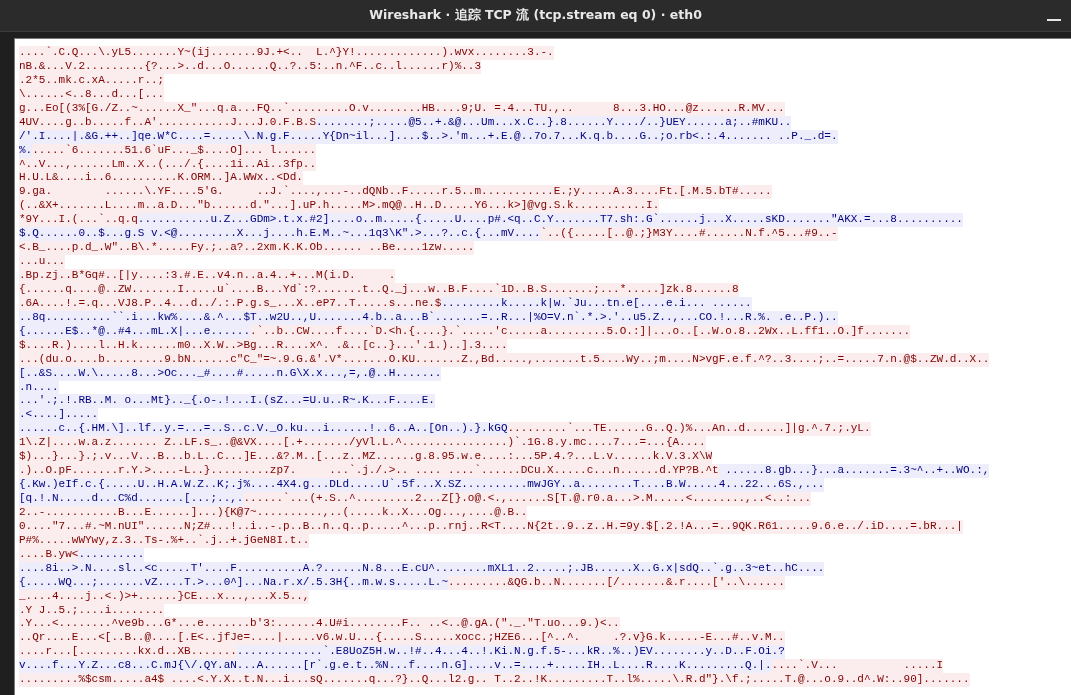 This screenshot has width=1071, height=695. Describe the element at coordinates (319, 624) in the screenshot. I see `client-data-text: .Y...<........^ve9b...G*...e.......b'3:......4.U#i........F.. ..<..@.gA.("._."T.uo...9.)<..` at that location.